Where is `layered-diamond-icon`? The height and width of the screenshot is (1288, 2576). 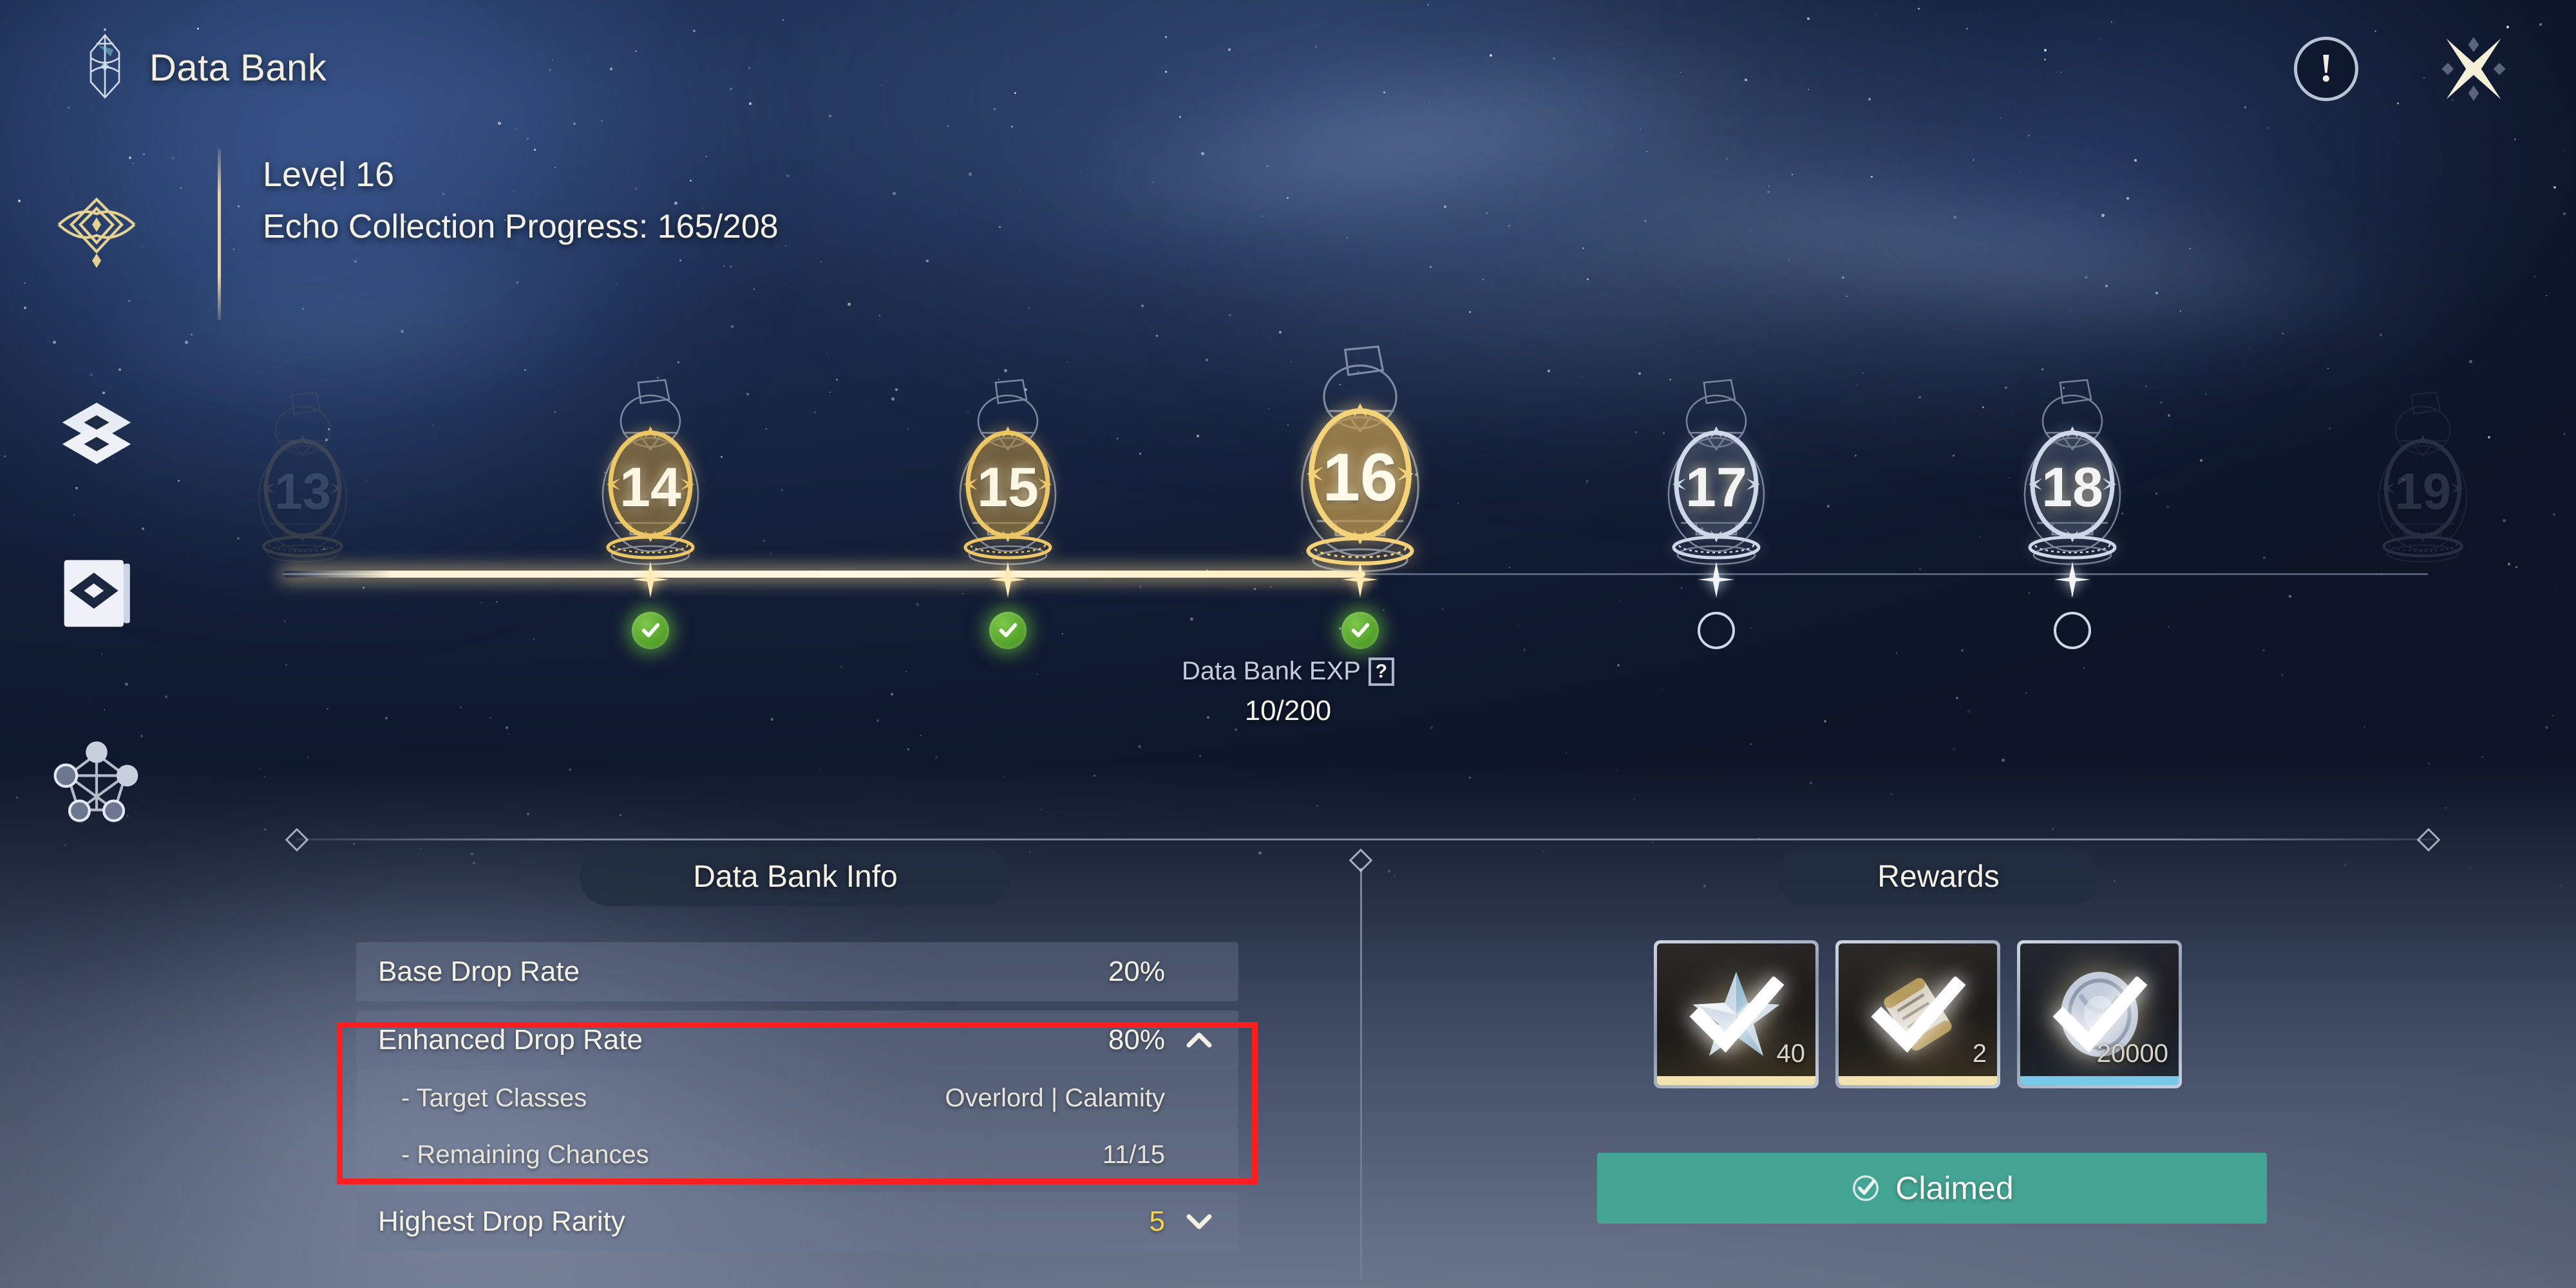
layered-diamond-icon is located at coordinates (96, 433).